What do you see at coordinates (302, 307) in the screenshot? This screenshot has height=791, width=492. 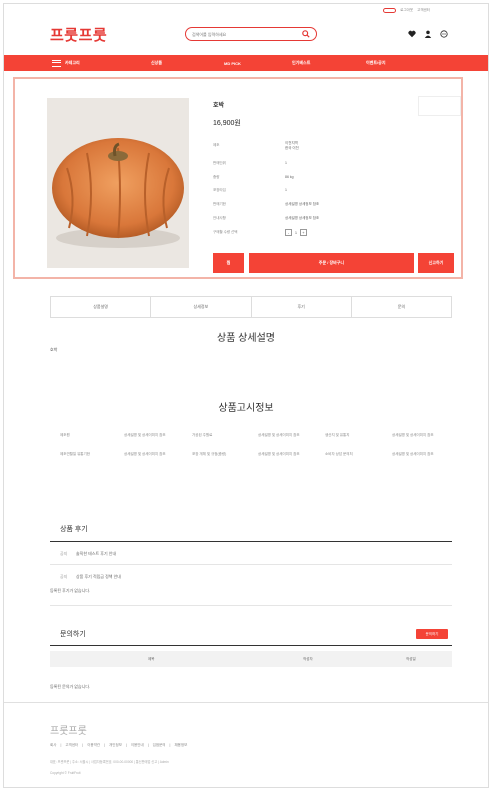 I see `tab-reviews: 후기` at bounding box center [302, 307].